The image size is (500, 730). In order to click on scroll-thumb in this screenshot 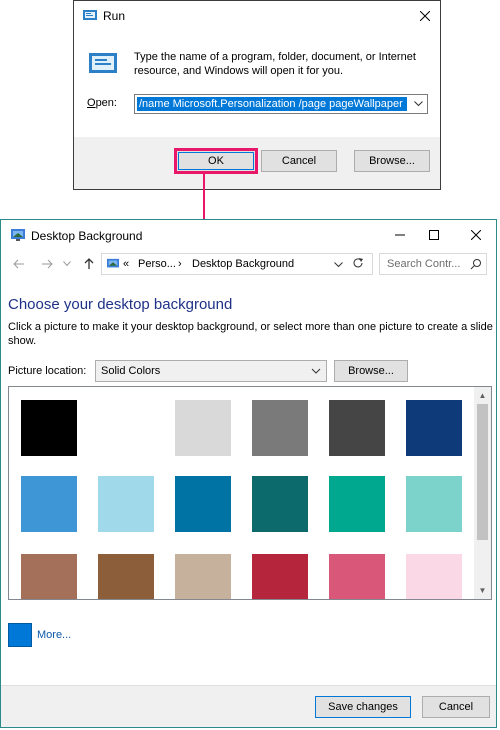, I will do `click(482, 472)`.